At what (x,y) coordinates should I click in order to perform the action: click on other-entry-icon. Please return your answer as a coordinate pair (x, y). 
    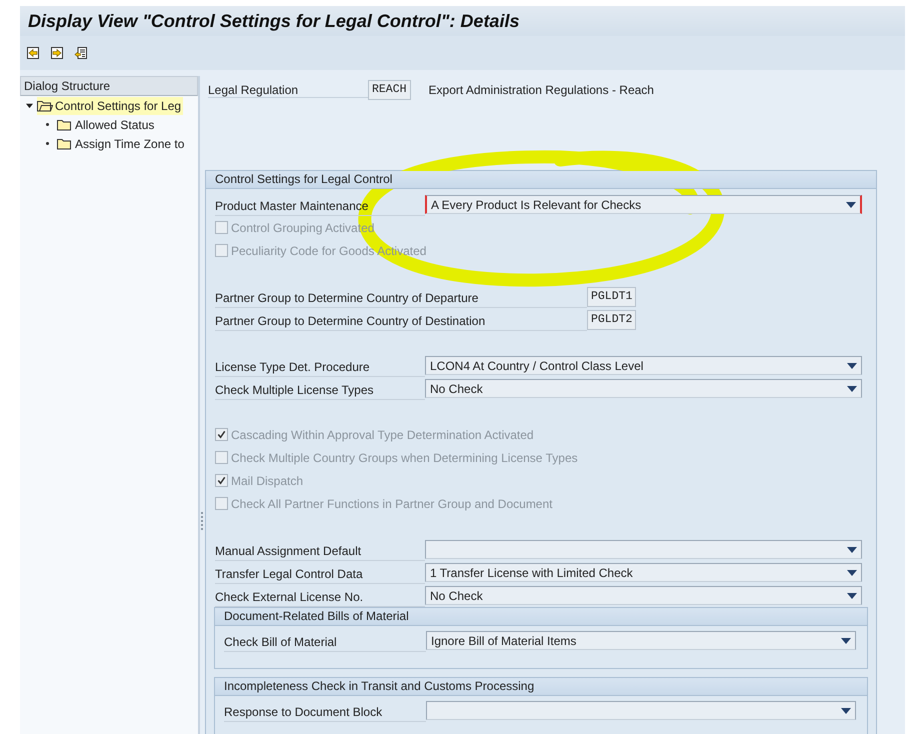
    Looking at the image, I should click on (81, 53).